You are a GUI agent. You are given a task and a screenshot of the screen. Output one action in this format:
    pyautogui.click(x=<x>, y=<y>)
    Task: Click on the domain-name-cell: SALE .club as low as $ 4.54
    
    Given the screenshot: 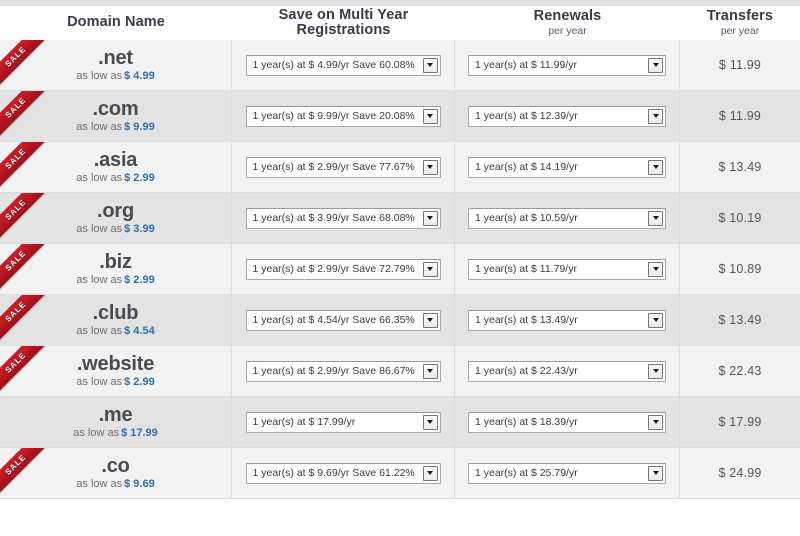 What is the action you would take?
    pyautogui.click(x=116, y=320)
    